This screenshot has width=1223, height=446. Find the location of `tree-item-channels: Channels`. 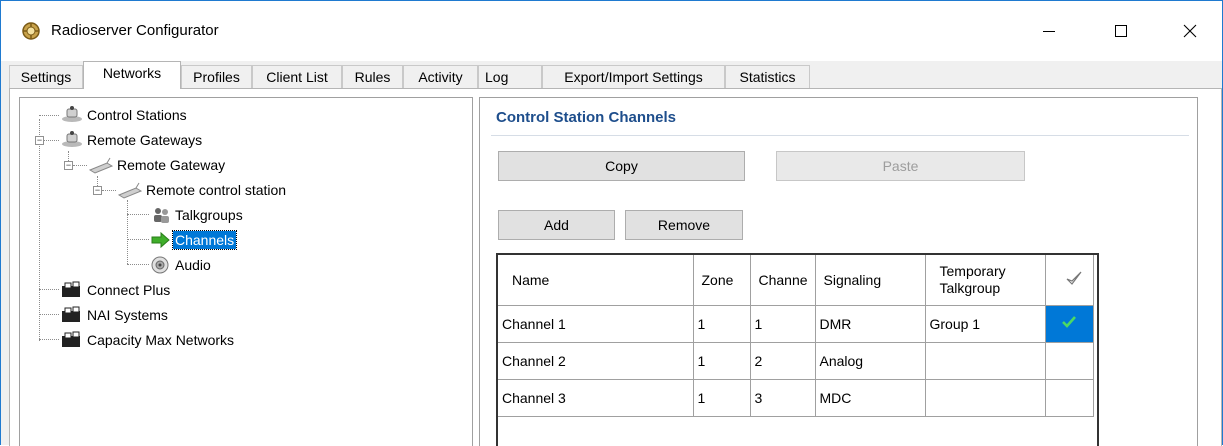

tree-item-channels: Channels is located at coordinates (193, 240).